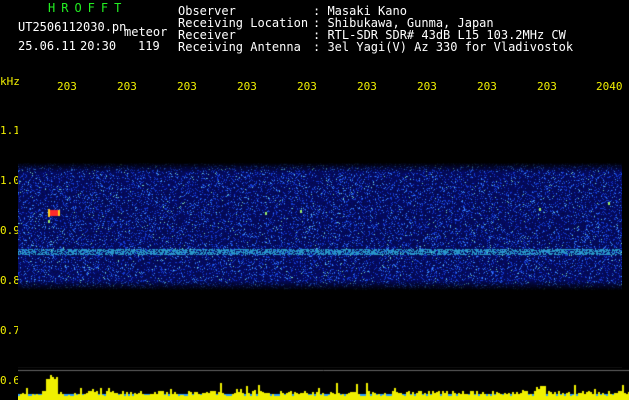 This screenshot has width=629, height=400. What do you see at coordinates (47, 46) in the screenshot?
I see `capture-date: 25.06.11` at bounding box center [47, 46].